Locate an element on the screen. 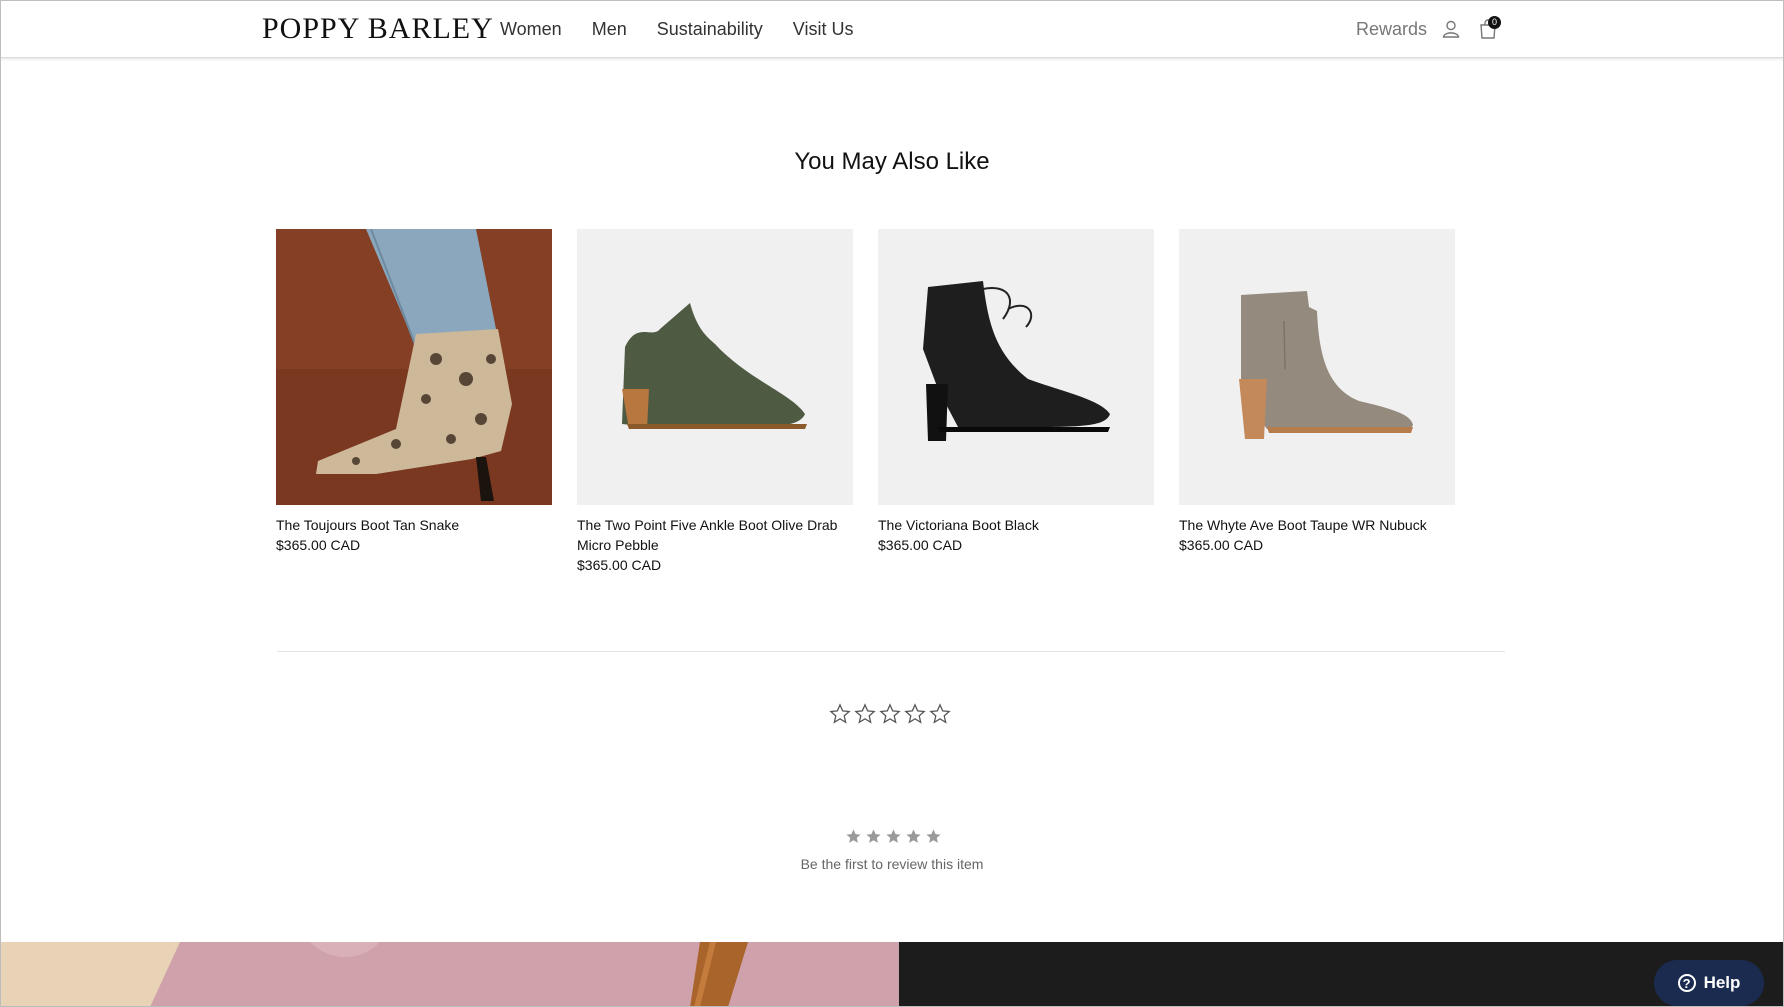 This screenshot has width=1784, height=1007. question-icon: ? is located at coordinates (1686, 983).